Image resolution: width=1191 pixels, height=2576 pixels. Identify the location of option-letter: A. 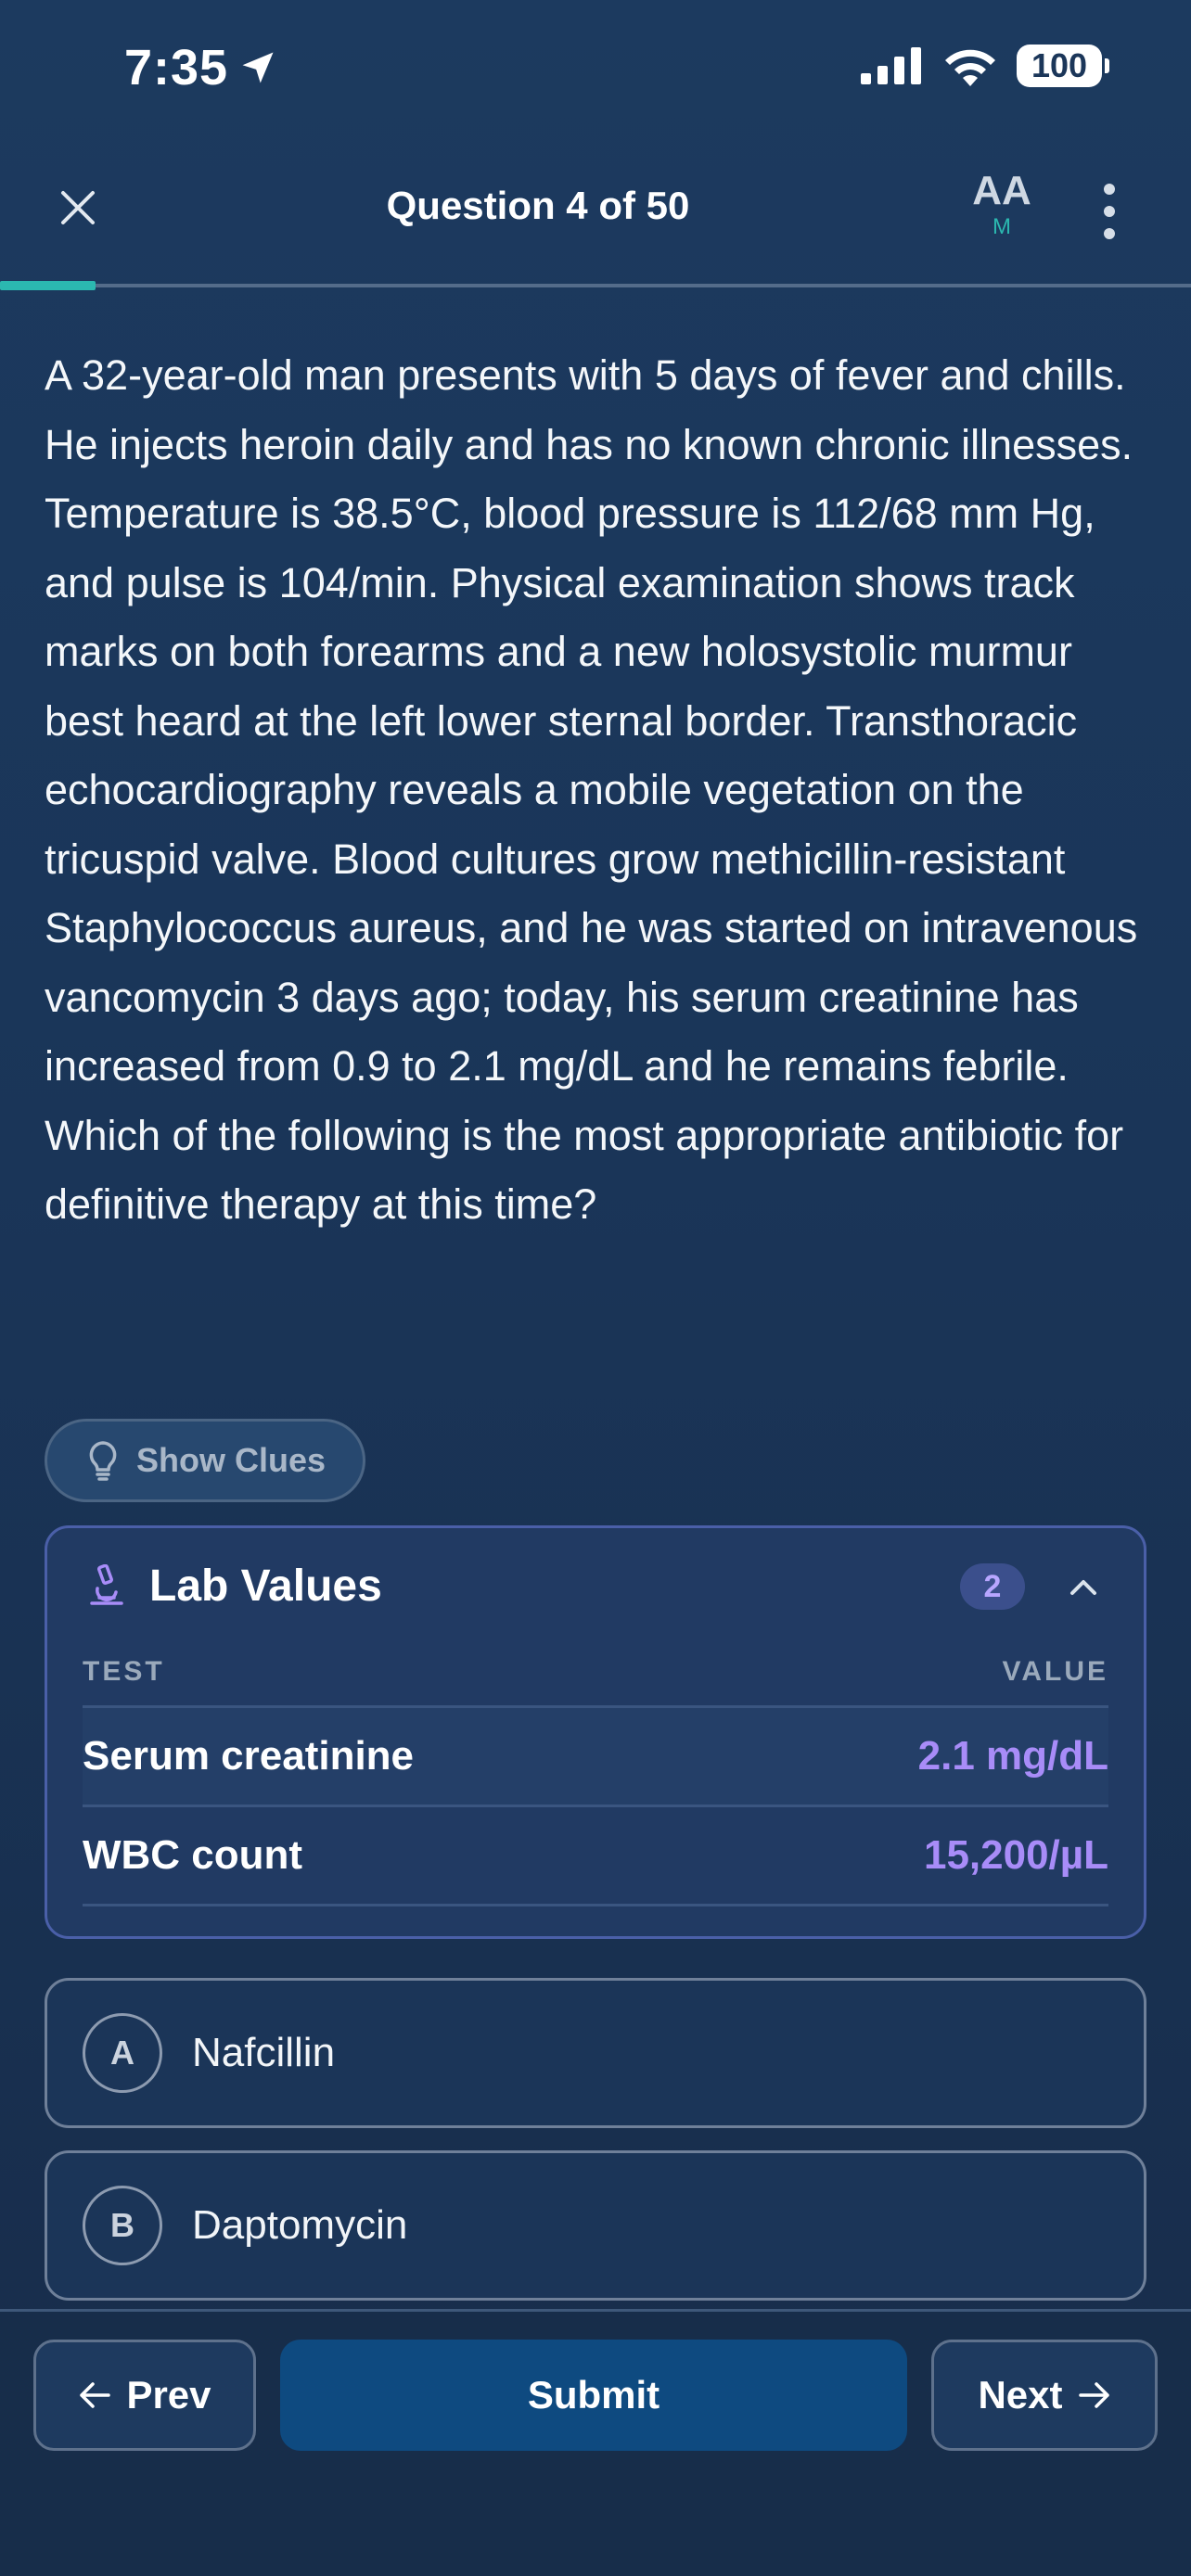
(122, 2053).